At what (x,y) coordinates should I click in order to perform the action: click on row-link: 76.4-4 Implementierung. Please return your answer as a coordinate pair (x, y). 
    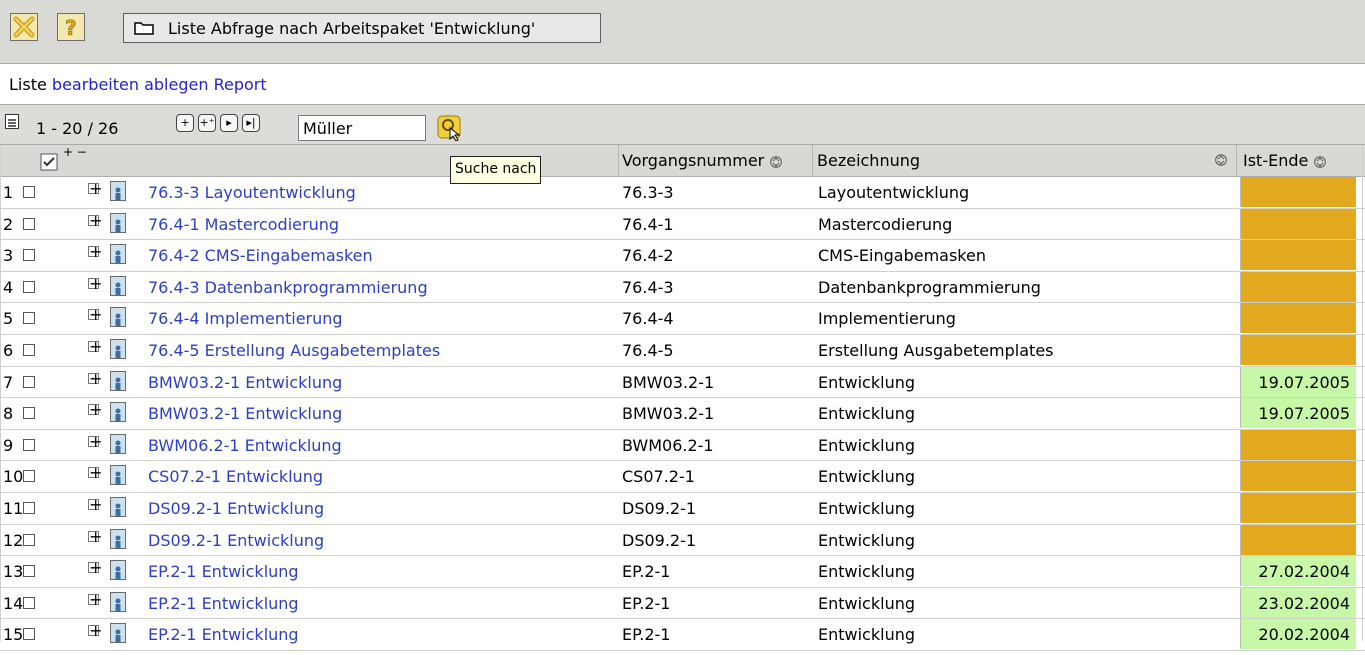
    Looking at the image, I should click on (245, 318).